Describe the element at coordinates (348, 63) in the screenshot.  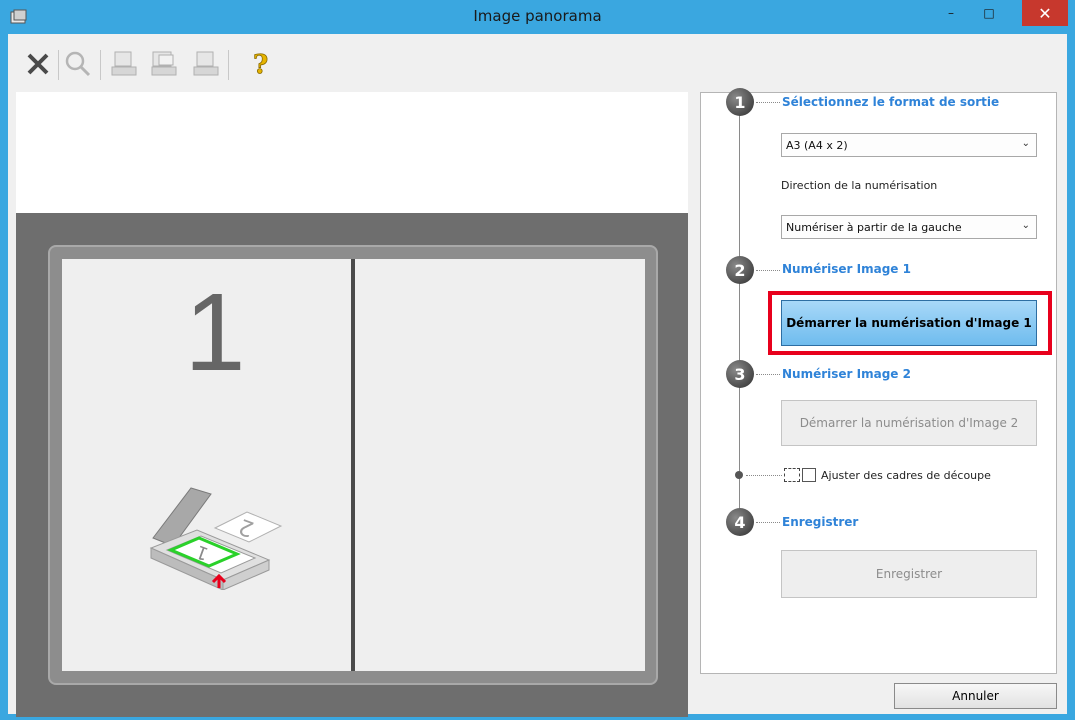
I see `toolbar: ?` at that location.